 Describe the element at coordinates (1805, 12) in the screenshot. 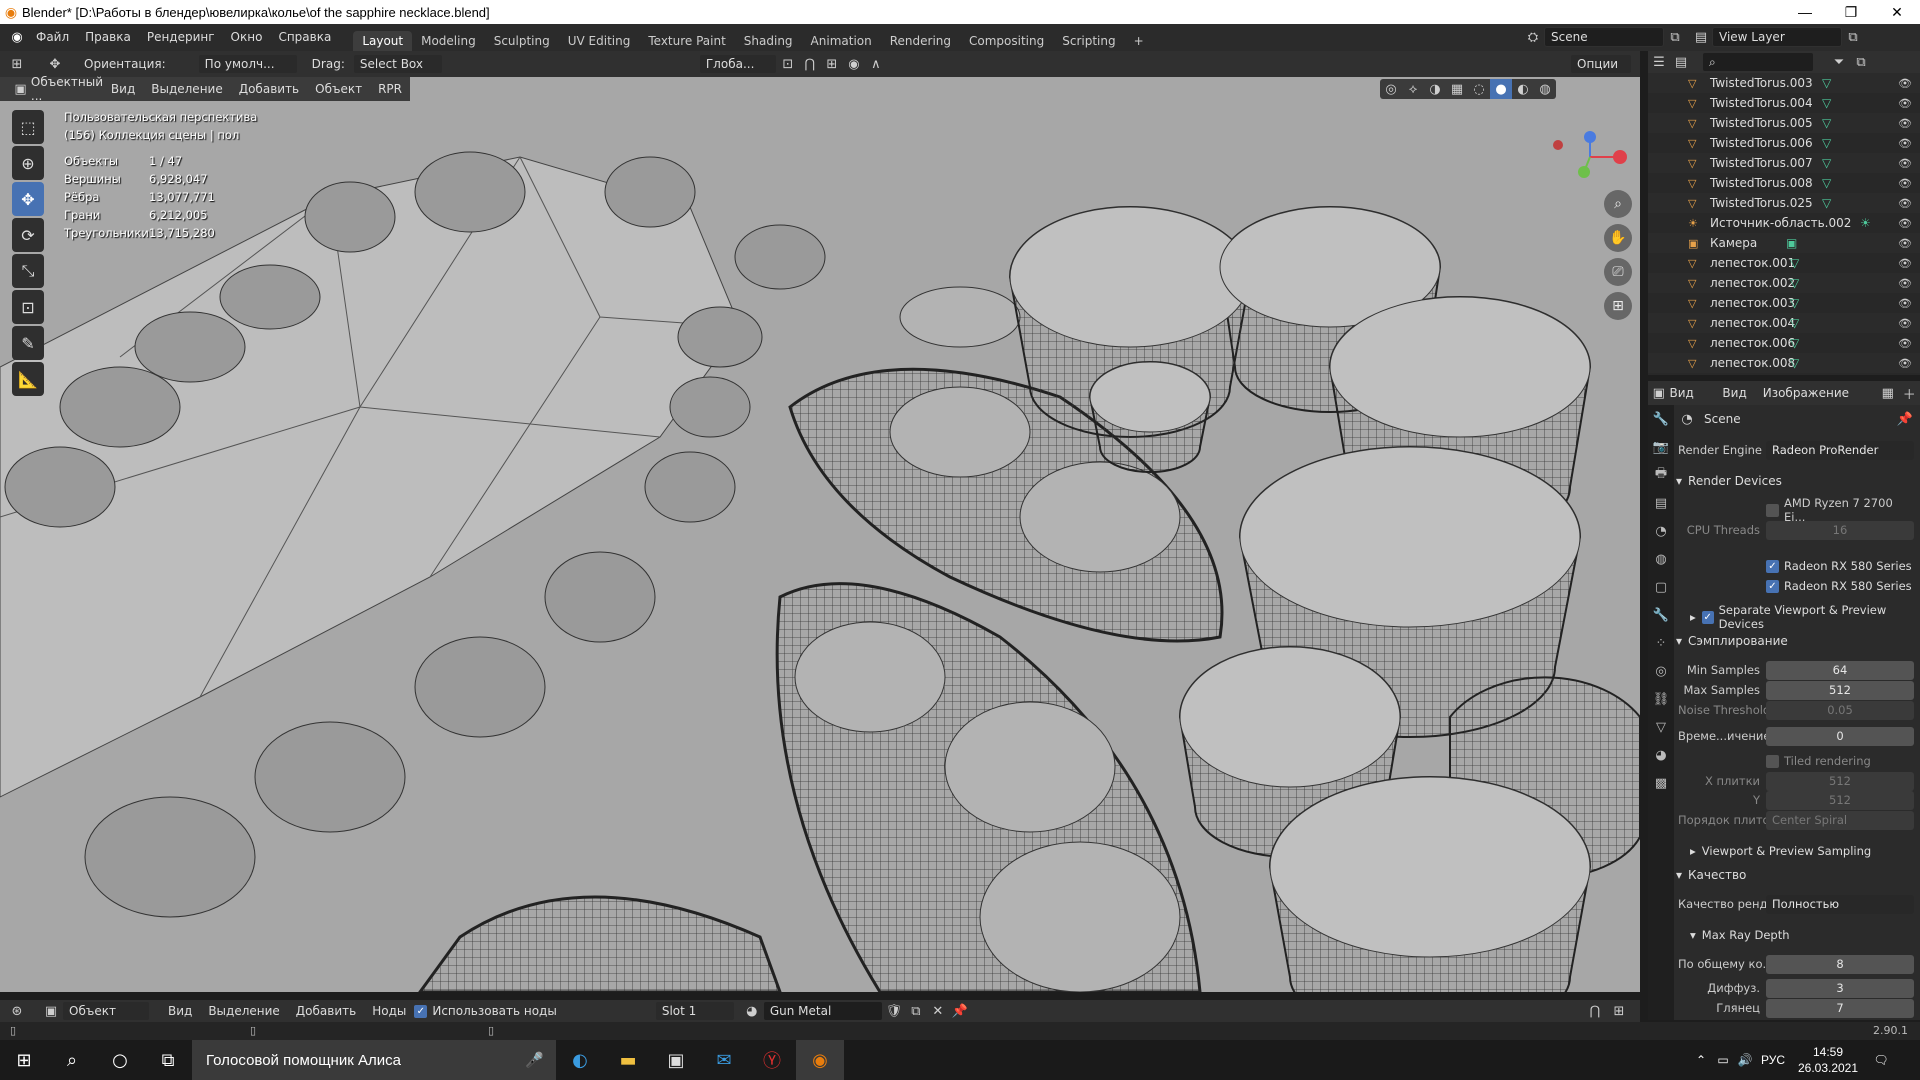

I see `minimize-button: —` at that location.